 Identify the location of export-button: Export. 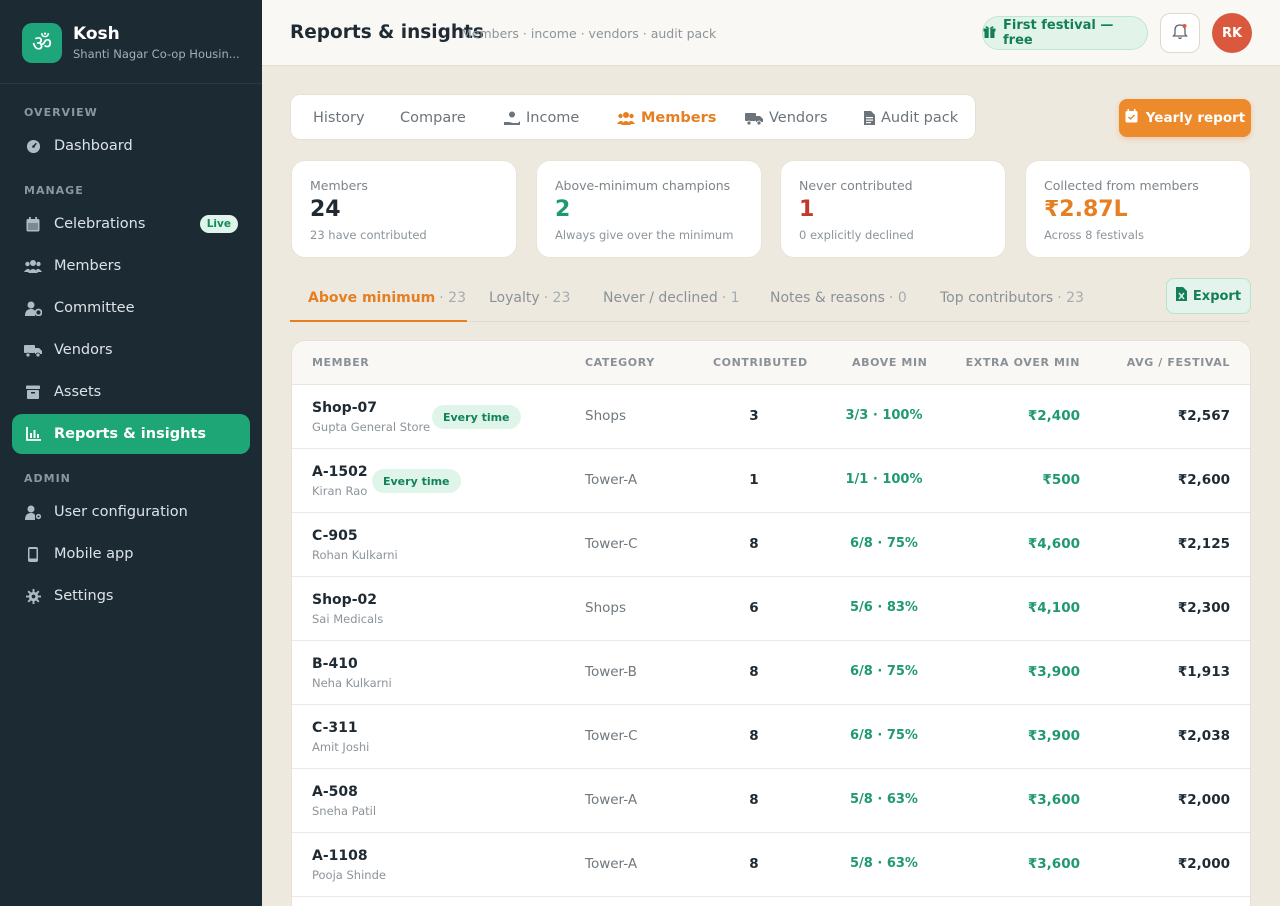
(1208, 296).